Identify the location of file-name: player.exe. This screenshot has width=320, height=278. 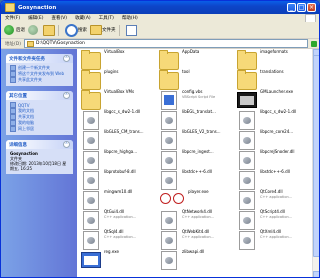
(198, 191).